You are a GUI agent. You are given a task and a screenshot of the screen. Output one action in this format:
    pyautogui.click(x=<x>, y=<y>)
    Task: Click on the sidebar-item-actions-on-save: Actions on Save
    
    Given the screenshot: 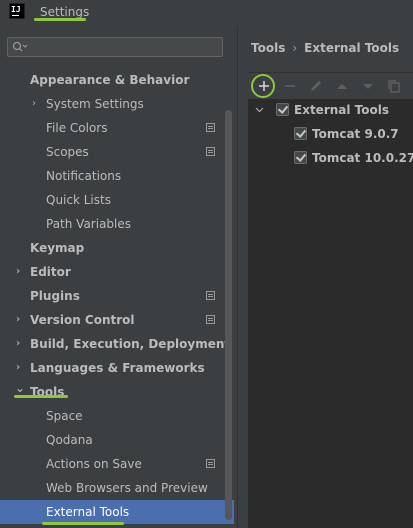 What is the action you would take?
    pyautogui.click(x=116, y=464)
    